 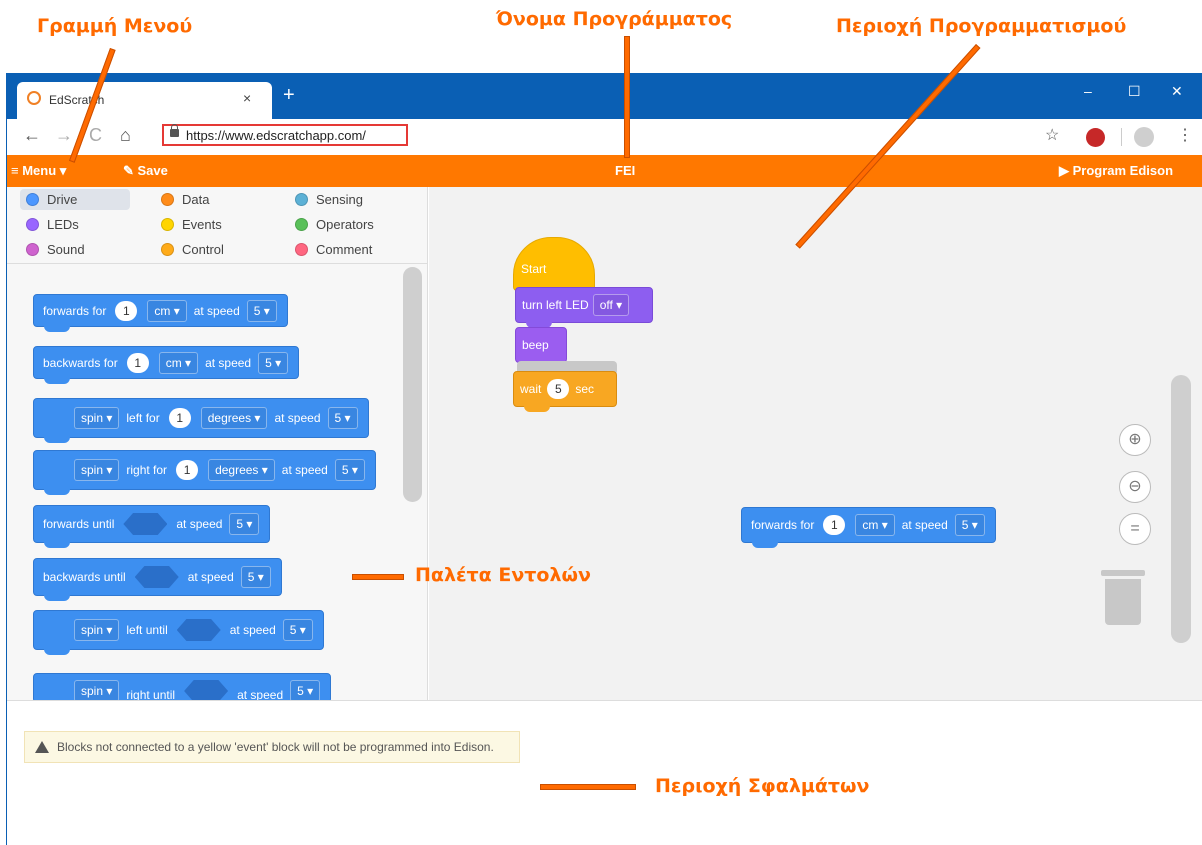 What do you see at coordinates (247, 98) in the screenshot?
I see `tab-close-icon: ×` at bounding box center [247, 98].